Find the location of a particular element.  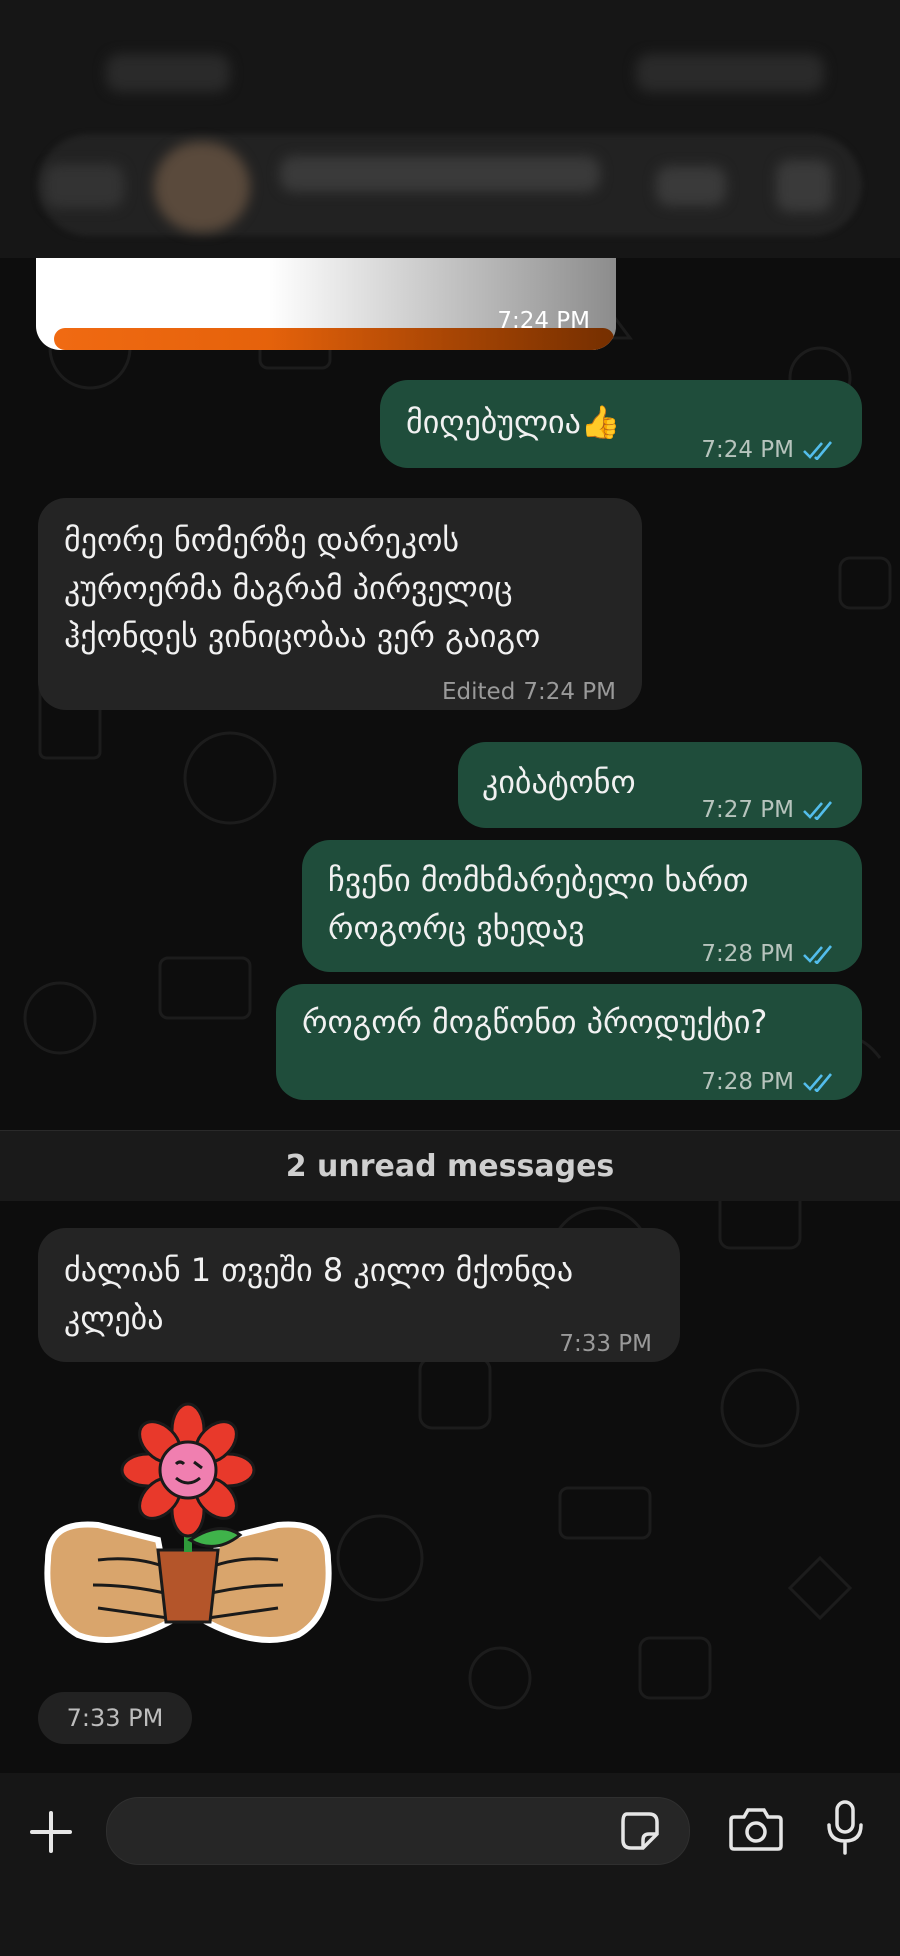

message-text: როგორ მოგწონთ პროდუქტი? is located at coordinates (535, 1022).